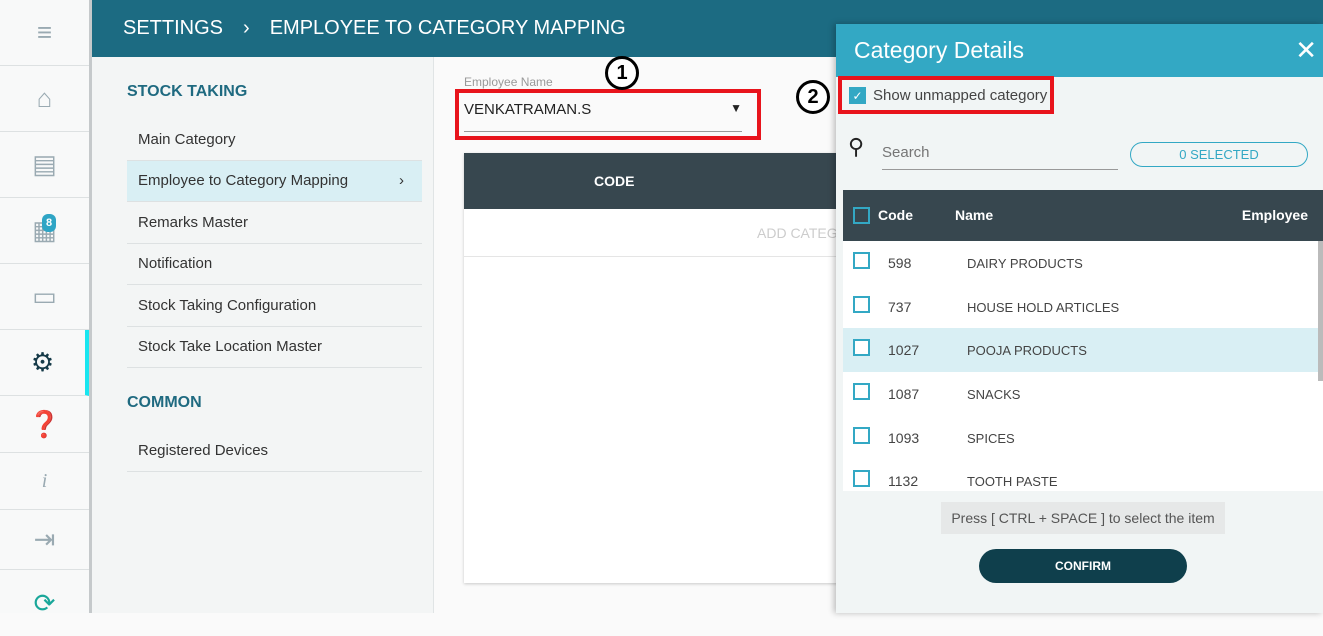 The height and width of the screenshot is (636, 1323). I want to click on calendar-icon: ▦8, so click(44, 231).